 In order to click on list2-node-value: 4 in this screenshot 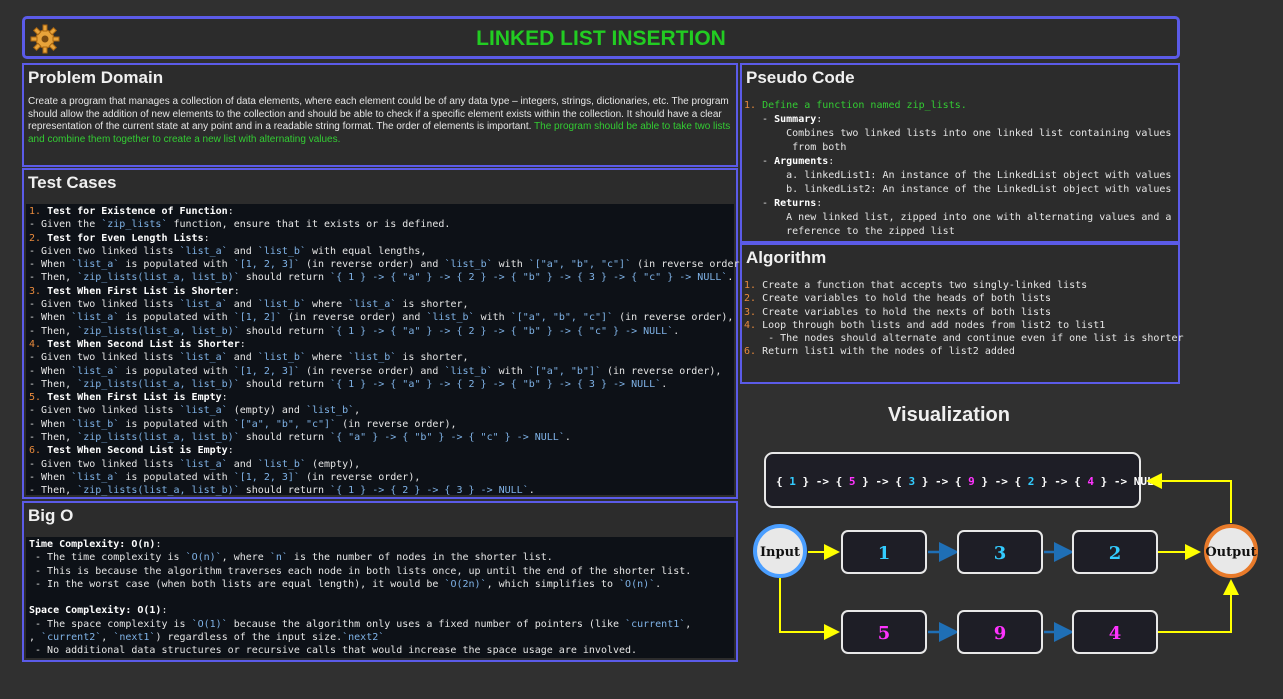, I will do `click(1115, 633)`.